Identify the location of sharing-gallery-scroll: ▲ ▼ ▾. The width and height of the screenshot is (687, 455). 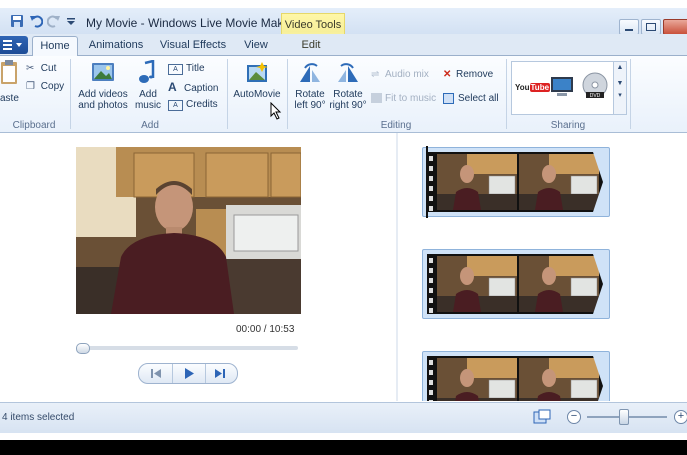
(620, 88).